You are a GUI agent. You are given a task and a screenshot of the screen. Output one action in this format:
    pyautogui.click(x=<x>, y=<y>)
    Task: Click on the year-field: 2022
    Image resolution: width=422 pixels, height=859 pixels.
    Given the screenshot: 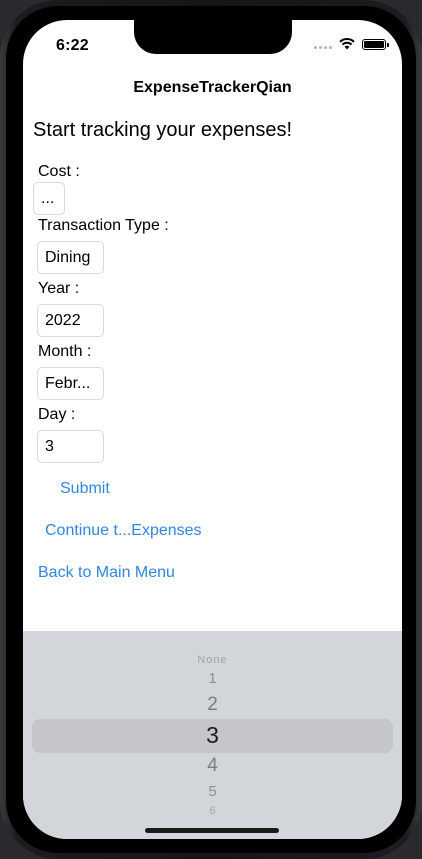 What is the action you would take?
    pyautogui.click(x=70, y=320)
    